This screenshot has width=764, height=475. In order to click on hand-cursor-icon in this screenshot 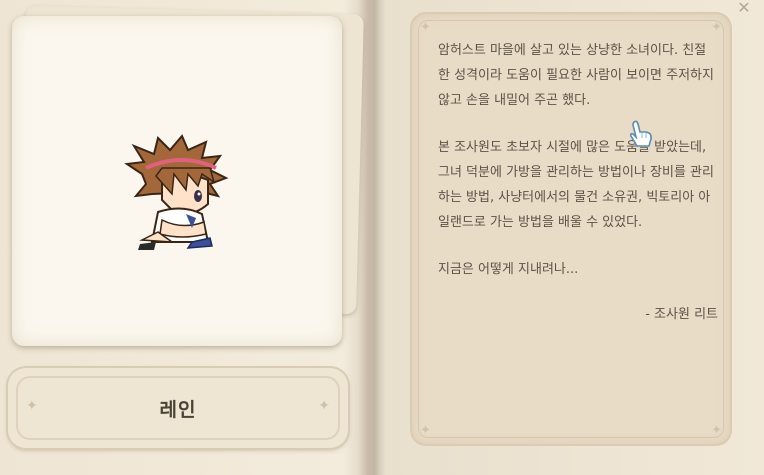, I will do `click(640, 133)`.